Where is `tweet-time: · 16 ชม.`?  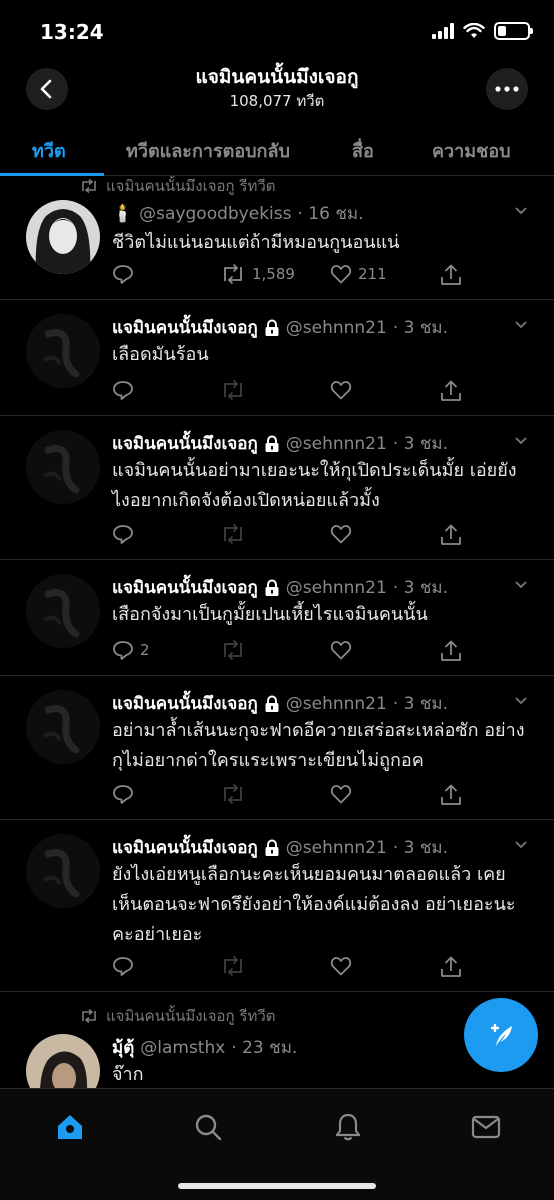
tweet-time: · 16 ชม. is located at coordinates (330, 214).